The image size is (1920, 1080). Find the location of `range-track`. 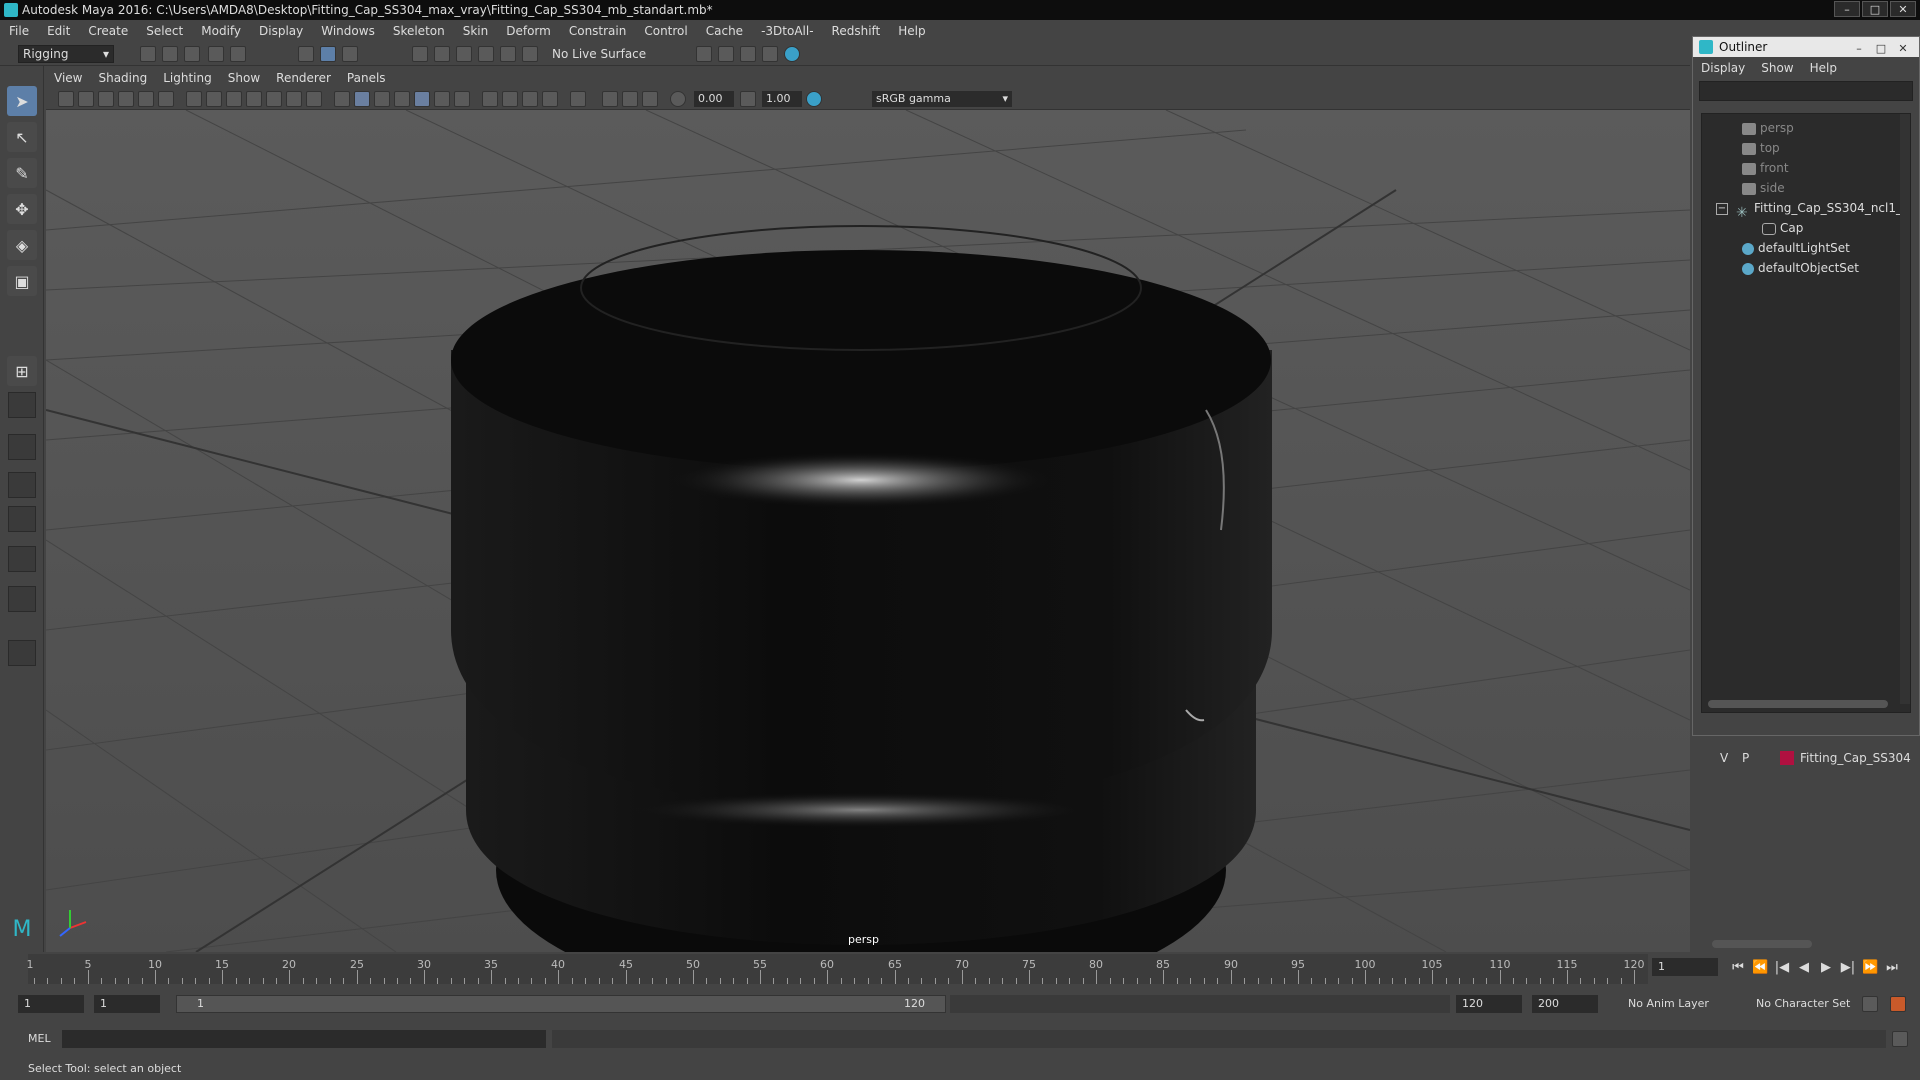

range-track is located at coordinates (1200, 1004).